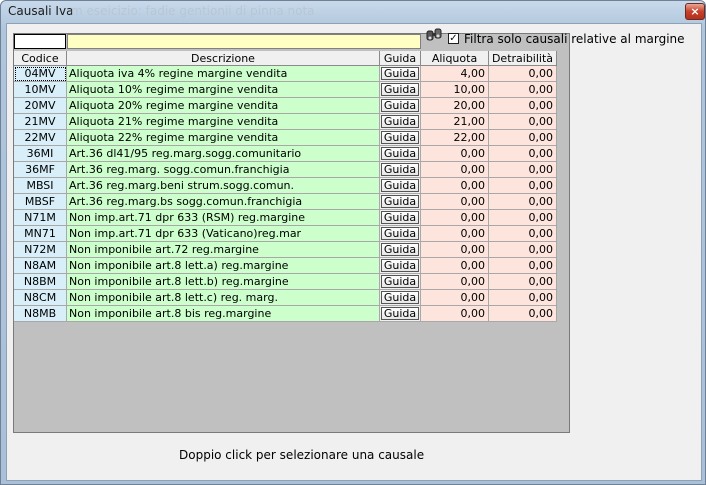 Image resolution: width=706 pixels, height=485 pixels. What do you see at coordinates (40, 170) in the screenshot?
I see `code-cell: 36MF` at bounding box center [40, 170].